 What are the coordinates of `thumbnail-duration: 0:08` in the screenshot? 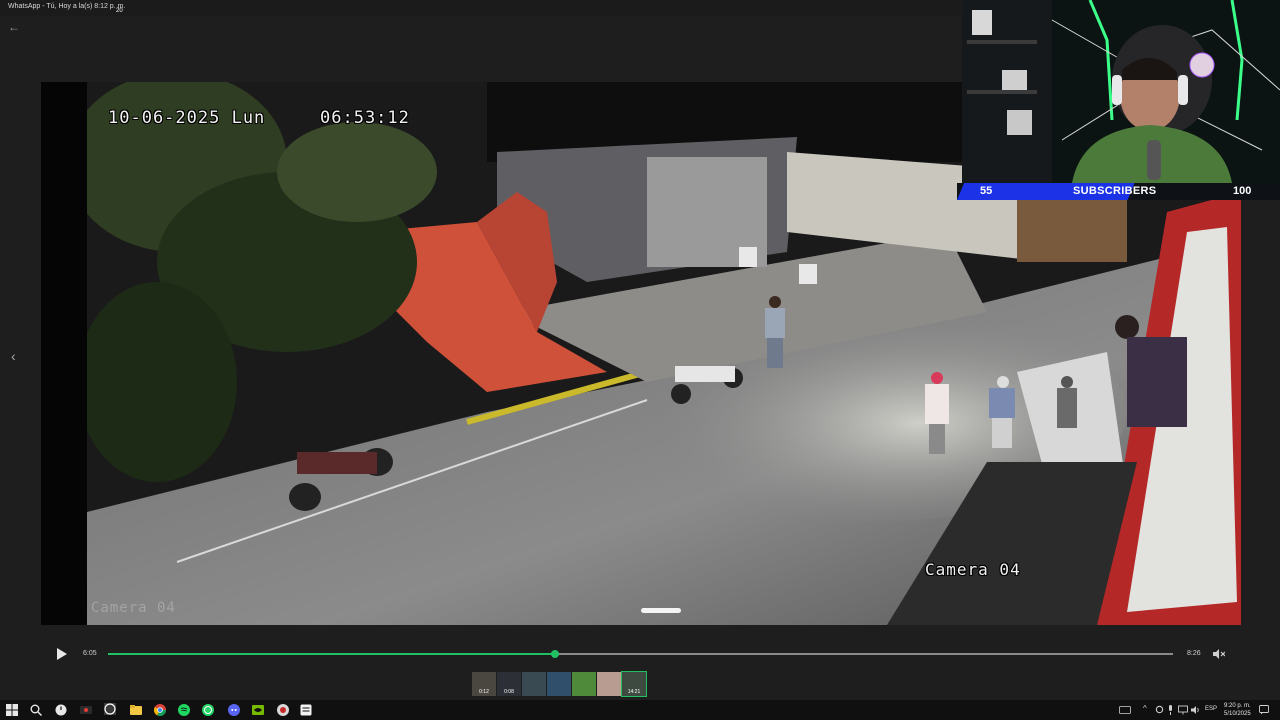 It's located at (509, 692).